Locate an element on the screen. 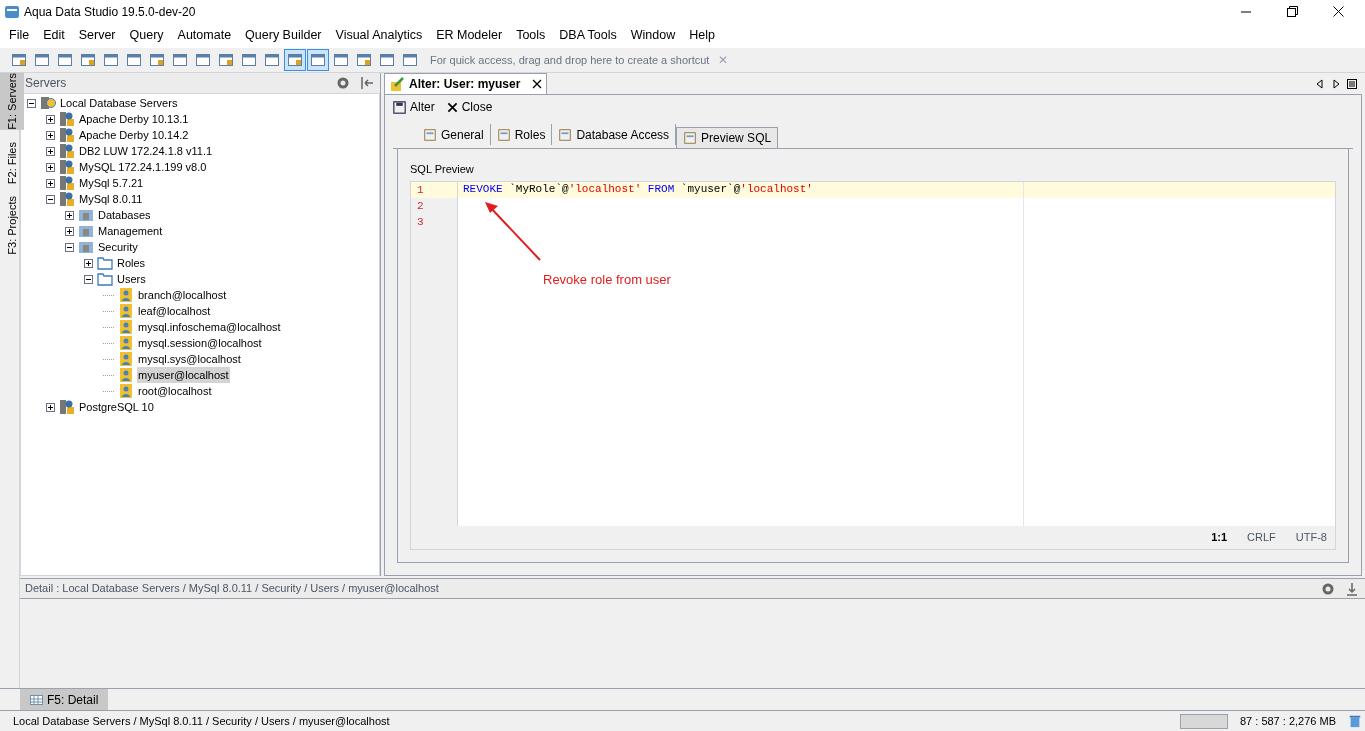 The width and height of the screenshot is (1365, 731). tab: General is located at coordinates (454, 134).